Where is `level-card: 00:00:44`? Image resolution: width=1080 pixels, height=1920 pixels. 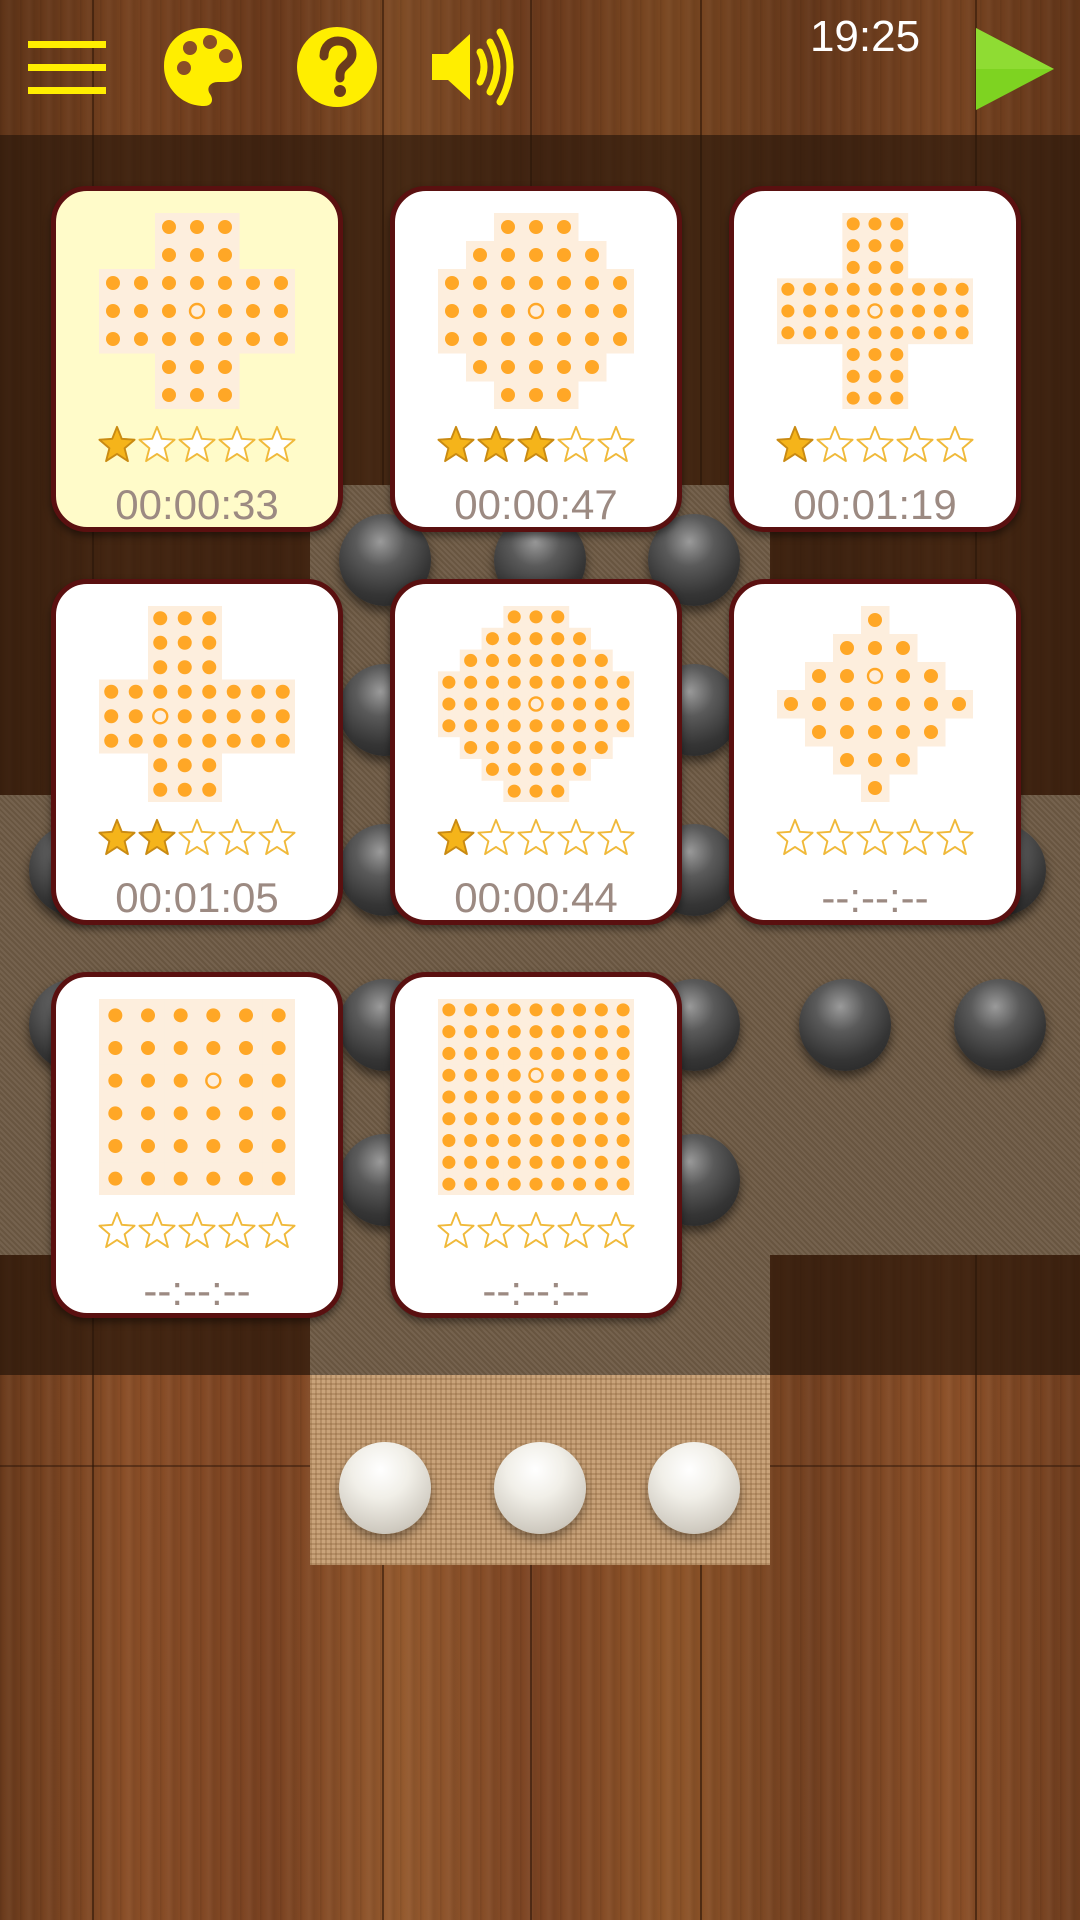
level-card: 00:00:44 is located at coordinates (536, 752).